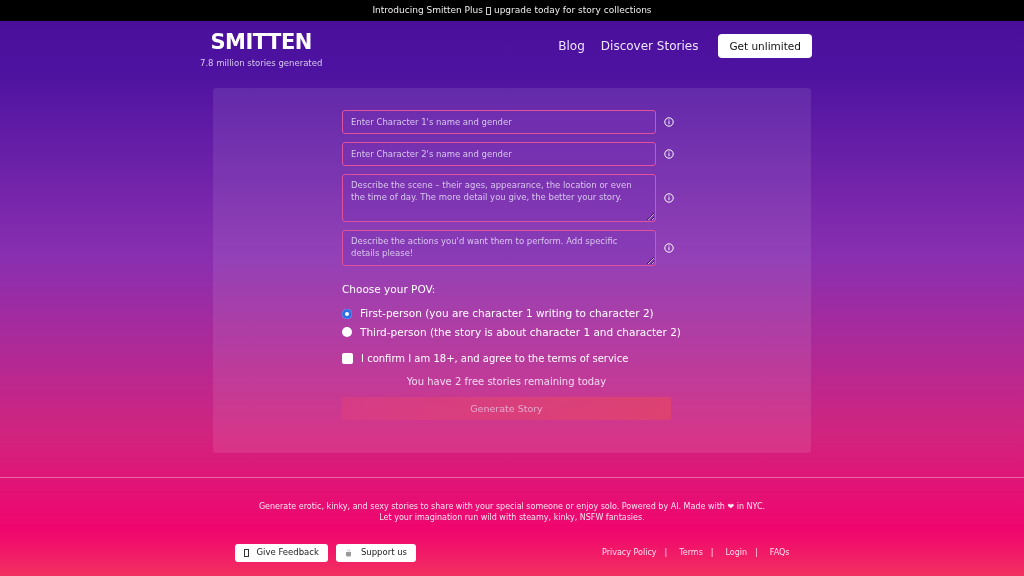 The height and width of the screenshot is (576, 1024). What do you see at coordinates (512, 518) in the screenshot?
I see `footer-text: Let your imagination run wild with steamy, kinky, NSFW fantasies.` at bounding box center [512, 518].